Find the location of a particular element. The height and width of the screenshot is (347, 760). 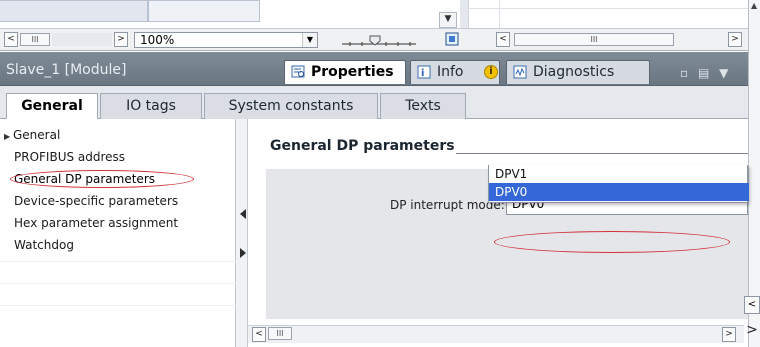

nav-item-hex-parameter-assignment: Hex parameter assignment is located at coordinates (96, 223).